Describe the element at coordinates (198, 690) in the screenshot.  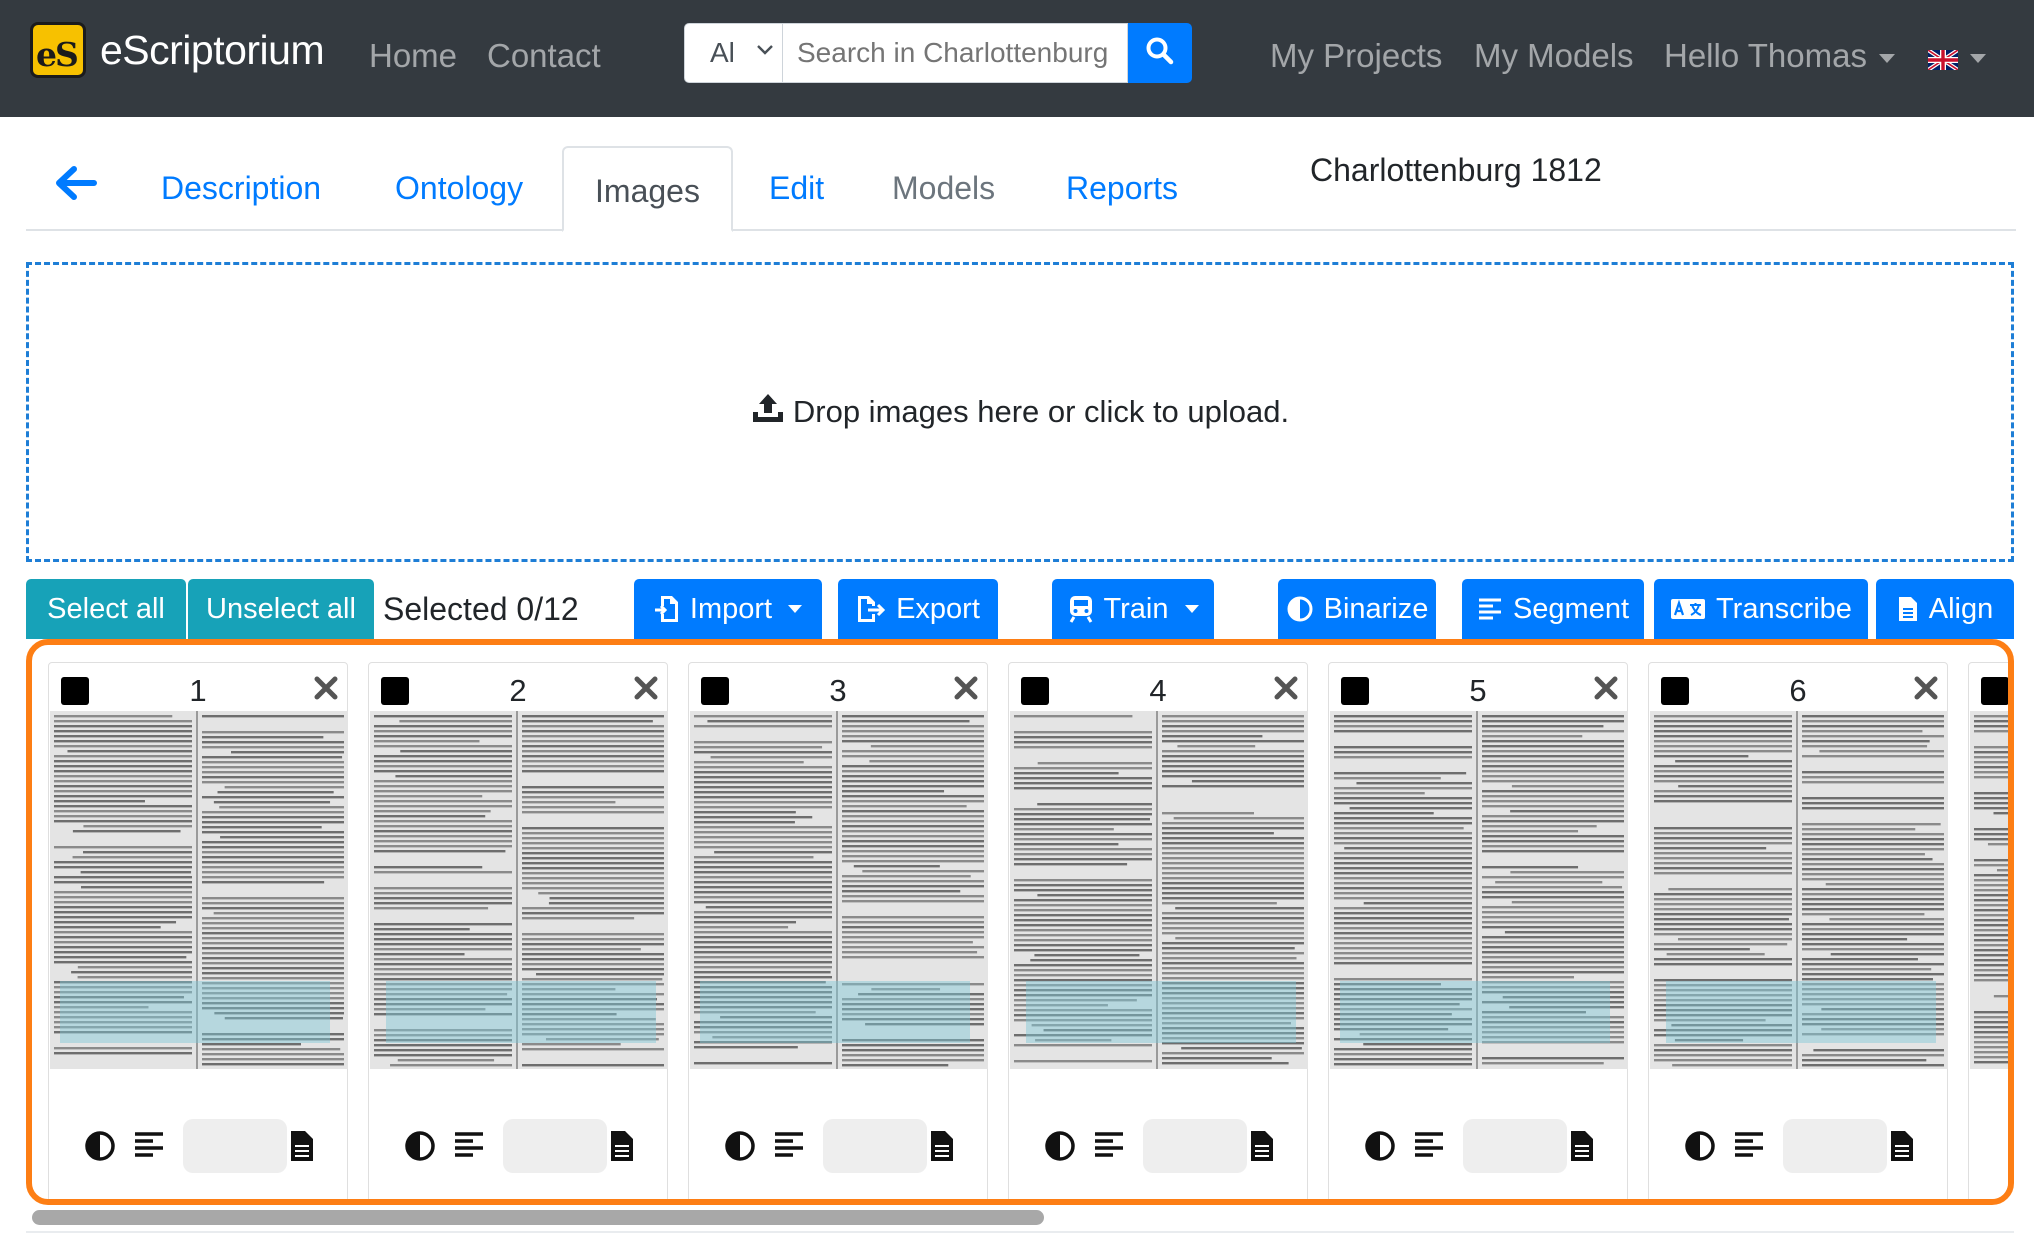
I see `card-number: 1` at that location.